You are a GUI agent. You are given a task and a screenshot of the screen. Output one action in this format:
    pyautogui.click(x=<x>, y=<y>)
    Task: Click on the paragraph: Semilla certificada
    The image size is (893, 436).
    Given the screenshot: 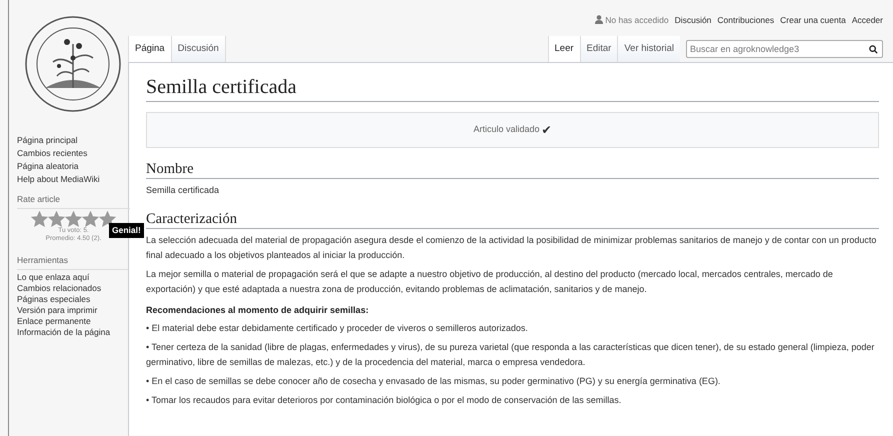 What is the action you would take?
    pyautogui.click(x=183, y=190)
    